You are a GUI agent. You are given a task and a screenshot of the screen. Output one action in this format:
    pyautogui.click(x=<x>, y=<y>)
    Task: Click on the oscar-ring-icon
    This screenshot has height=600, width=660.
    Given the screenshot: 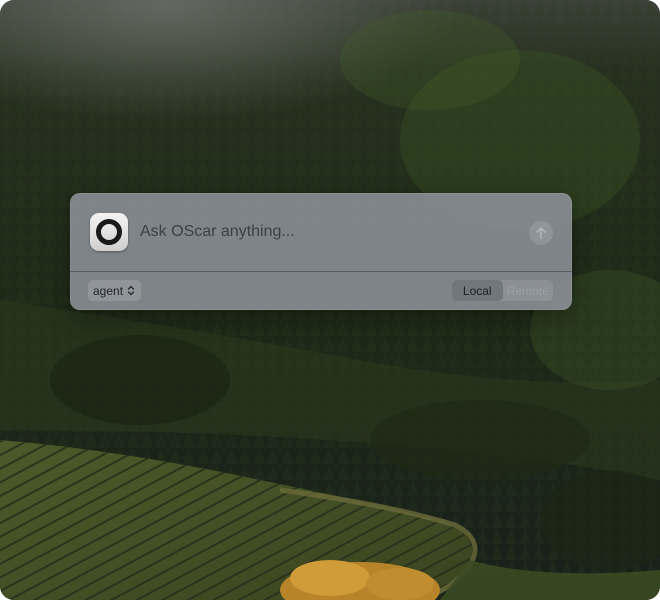 What is the action you would take?
    pyautogui.click(x=109, y=232)
    